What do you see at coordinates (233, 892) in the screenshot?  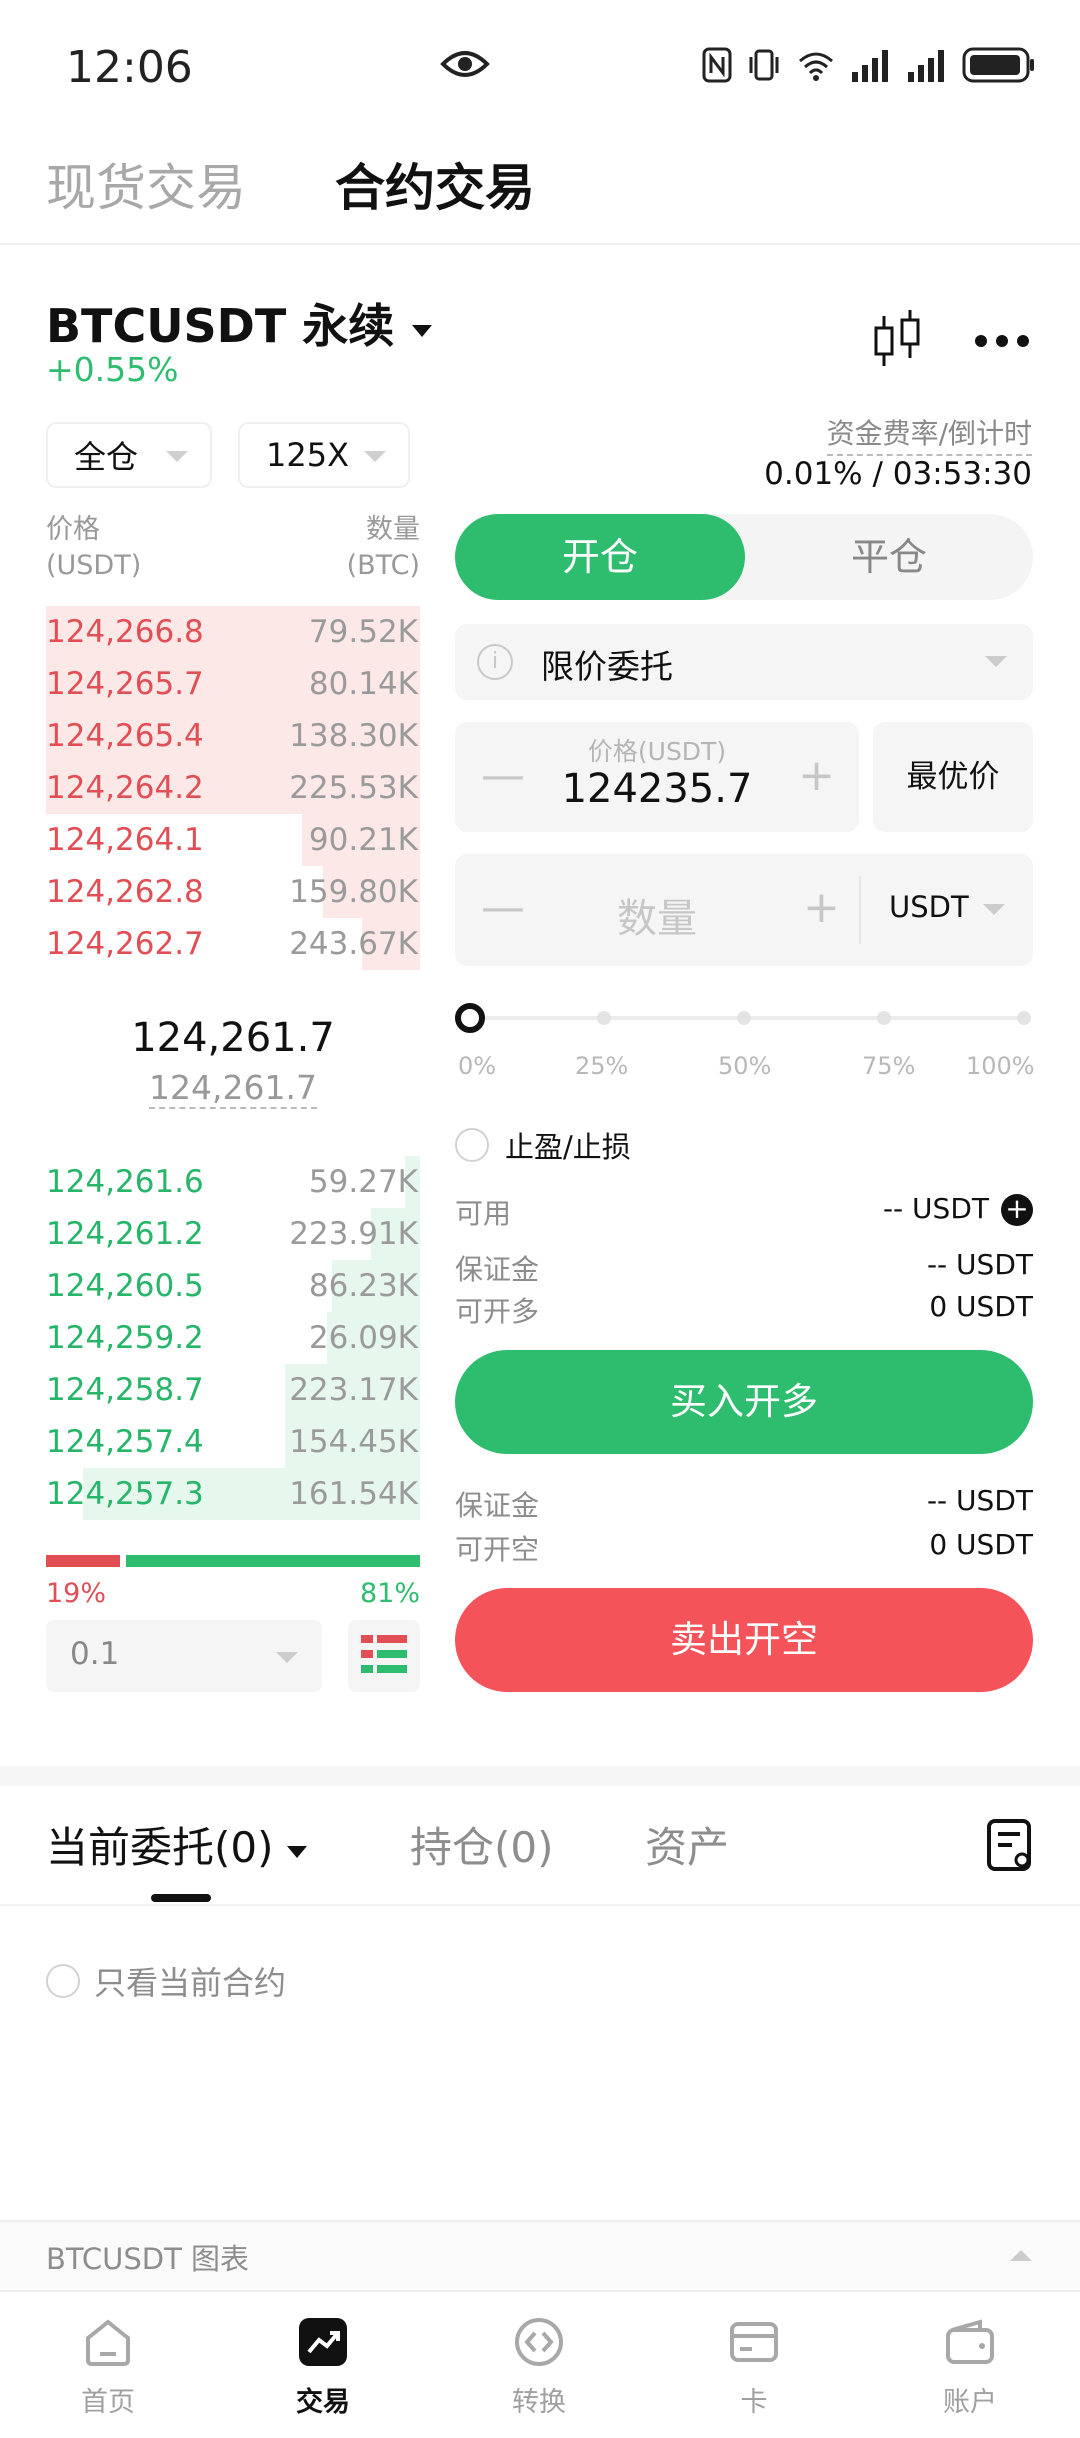 I see `ask-row: 124,262.8 159.80K` at bounding box center [233, 892].